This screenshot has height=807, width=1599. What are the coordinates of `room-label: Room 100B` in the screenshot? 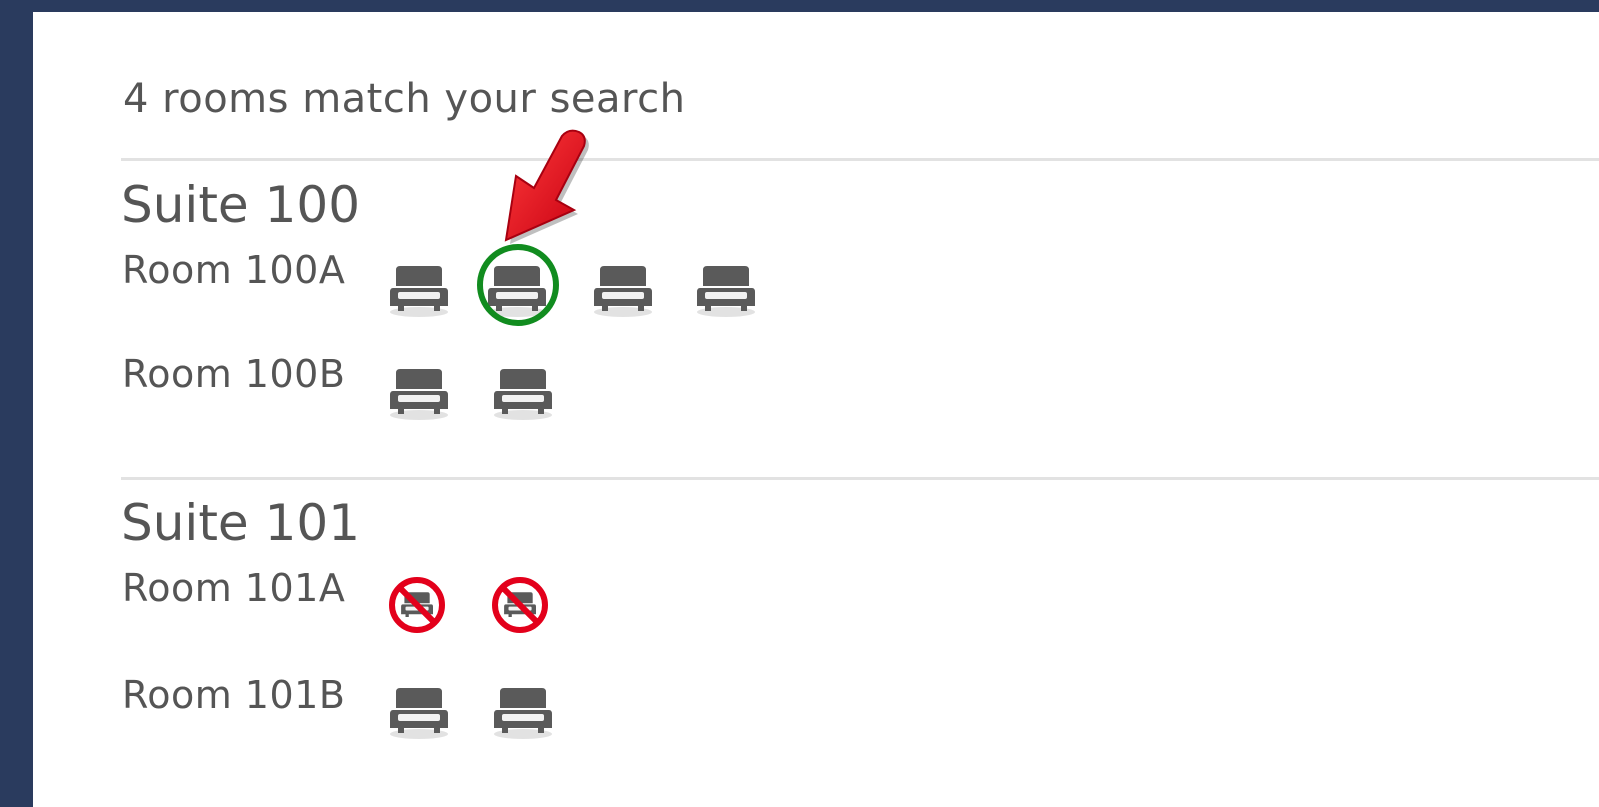 It's located at (234, 374).